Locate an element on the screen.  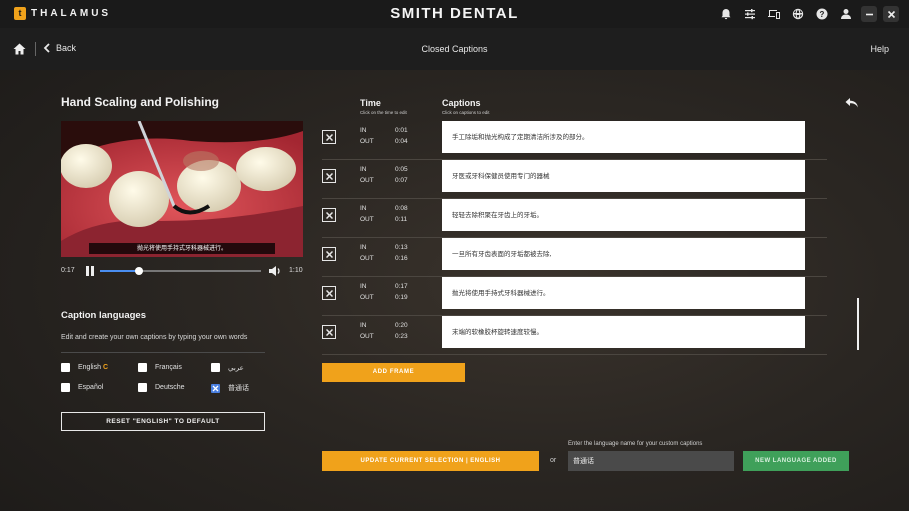
language-option-french: Français is located at coordinates (160, 367).